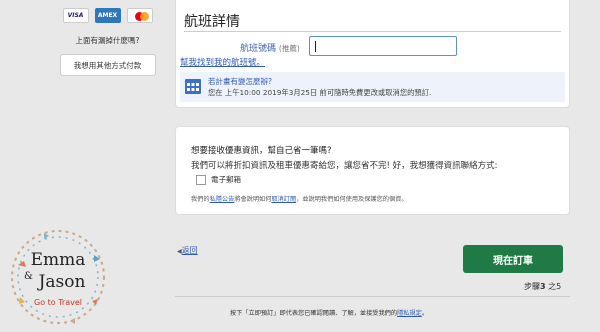  I want to click on card-logos: VISA AMEX, so click(107, 11).